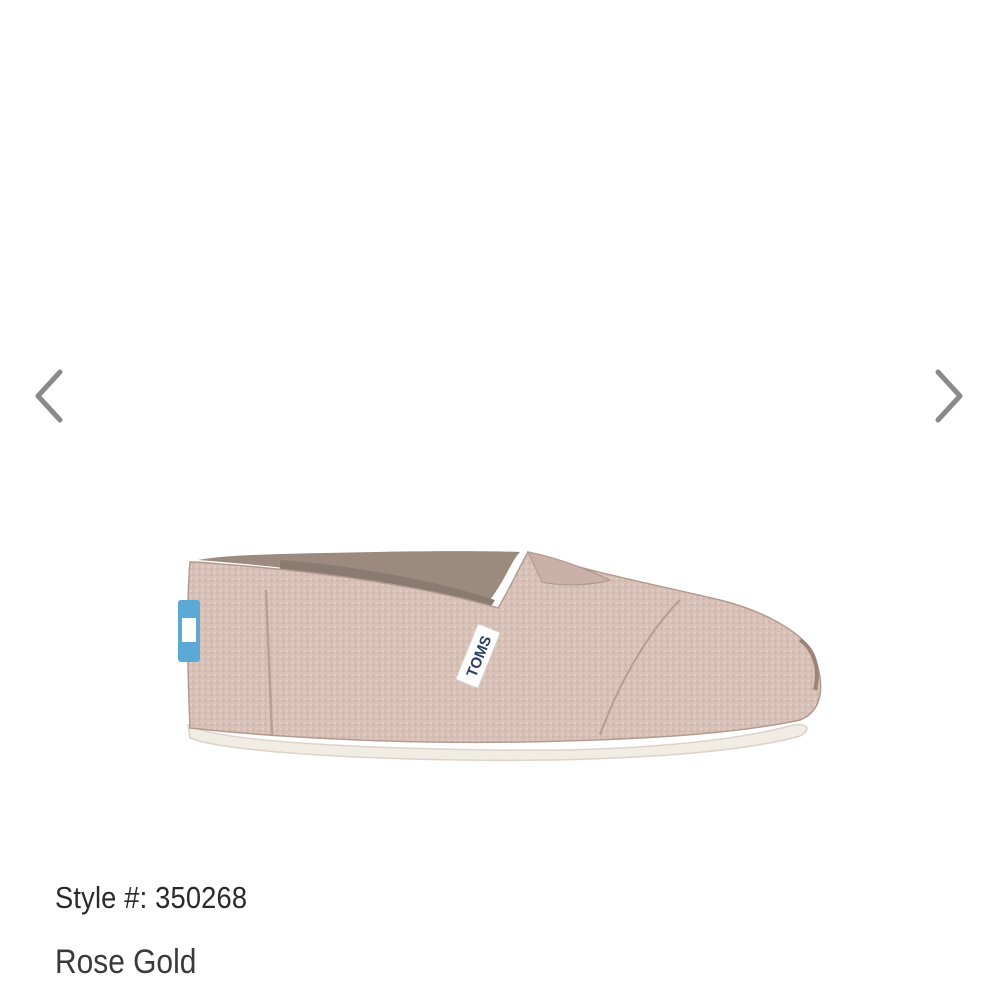  I want to click on previous-image-button, so click(50, 396).